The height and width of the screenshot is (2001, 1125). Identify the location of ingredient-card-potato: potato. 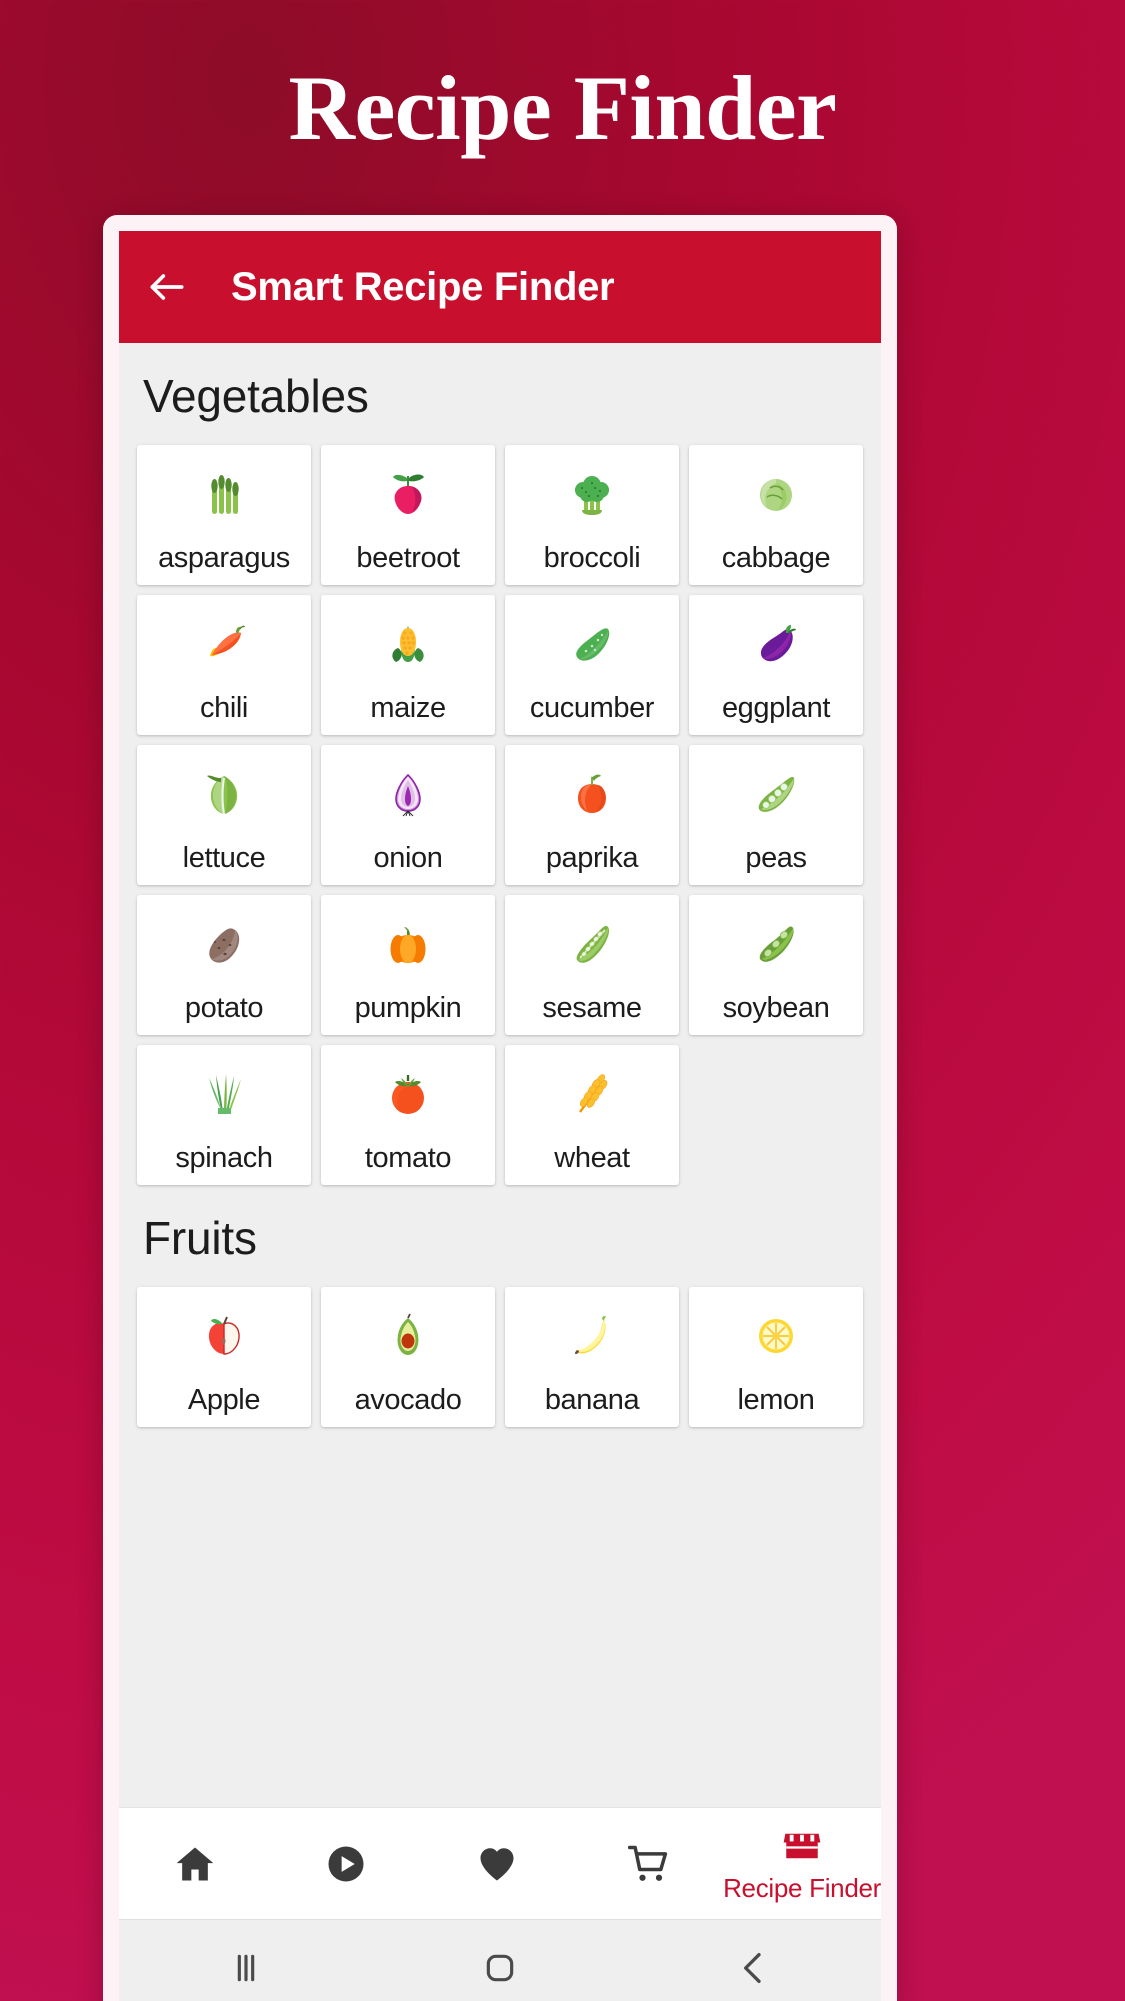
(224, 965).